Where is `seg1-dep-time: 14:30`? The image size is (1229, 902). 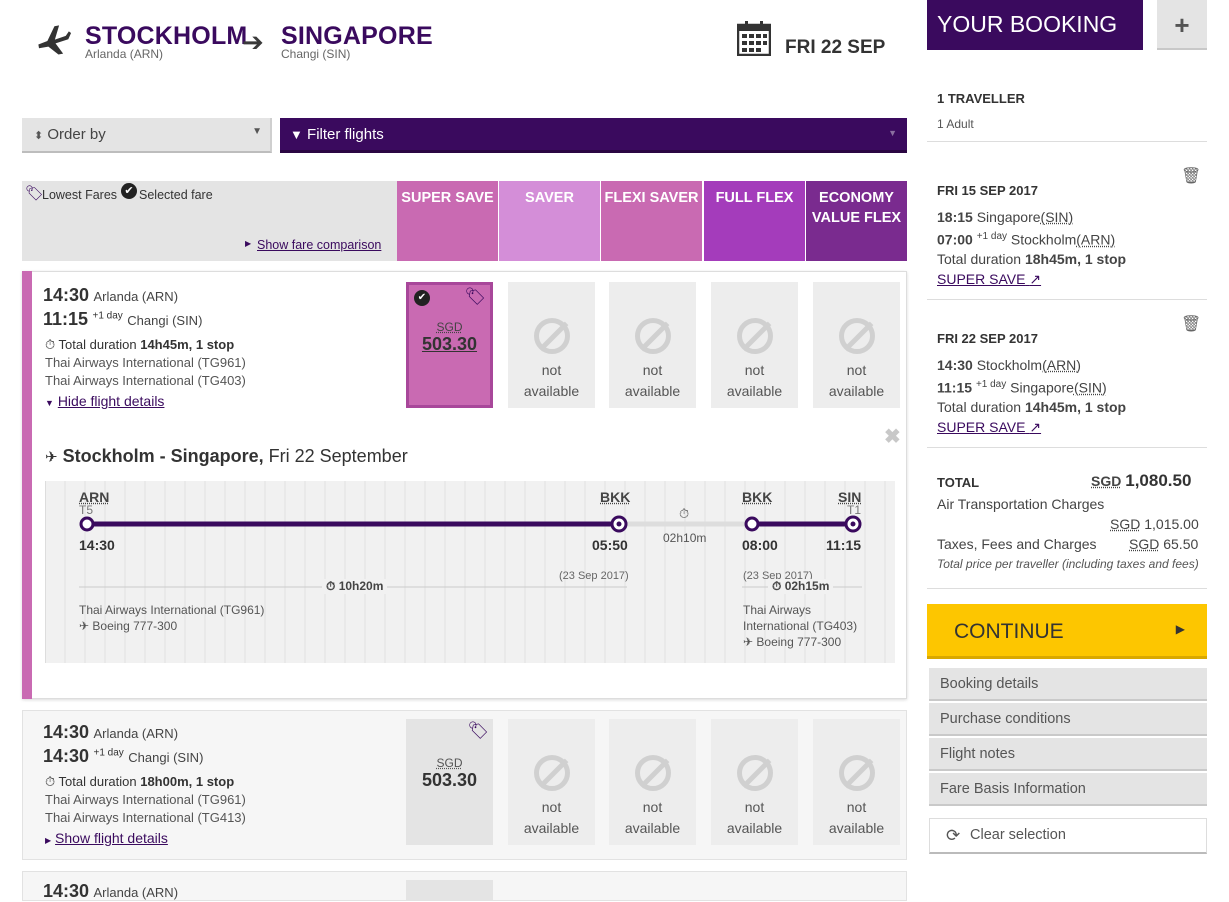 seg1-dep-time: 14:30 is located at coordinates (97, 545).